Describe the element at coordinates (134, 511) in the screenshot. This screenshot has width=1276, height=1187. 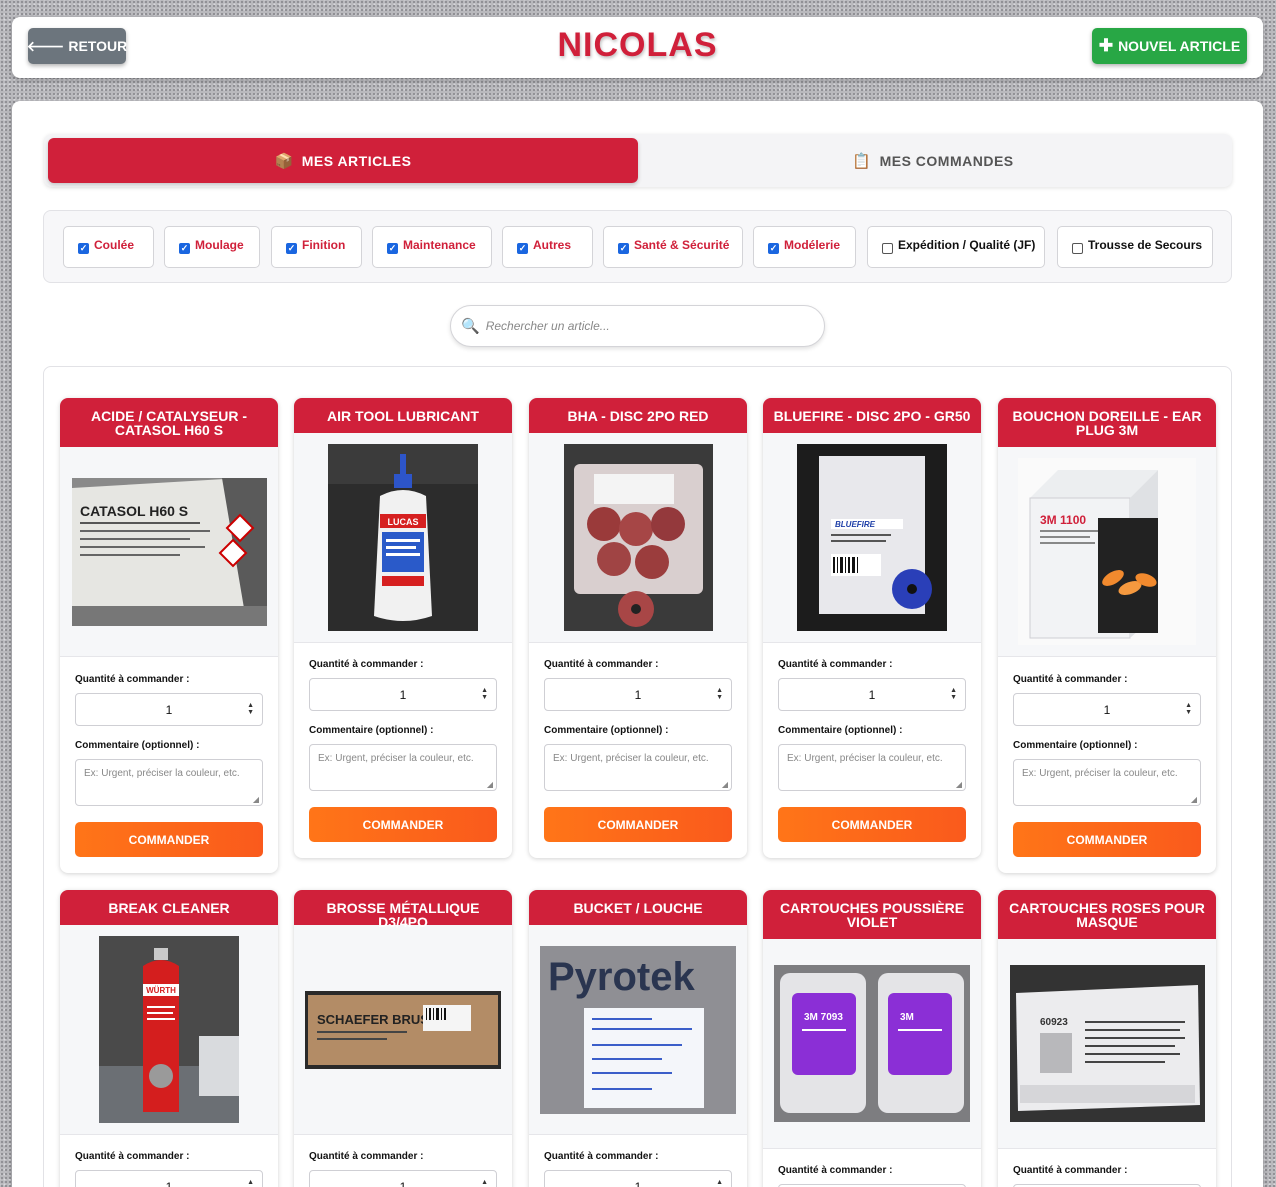
I see `article-image-text: CATASOL H60 S` at that location.